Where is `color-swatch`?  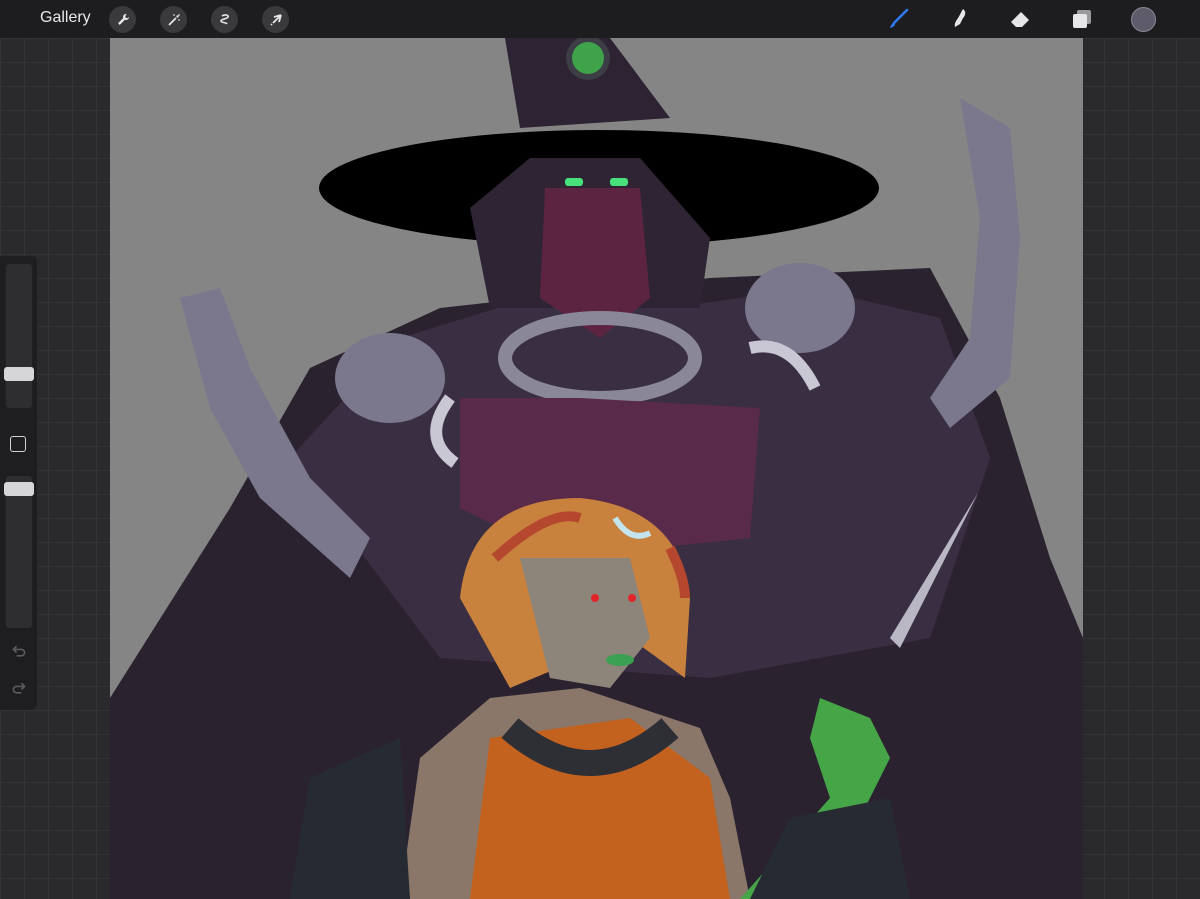
color-swatch is located at coordinates (1143, 19).